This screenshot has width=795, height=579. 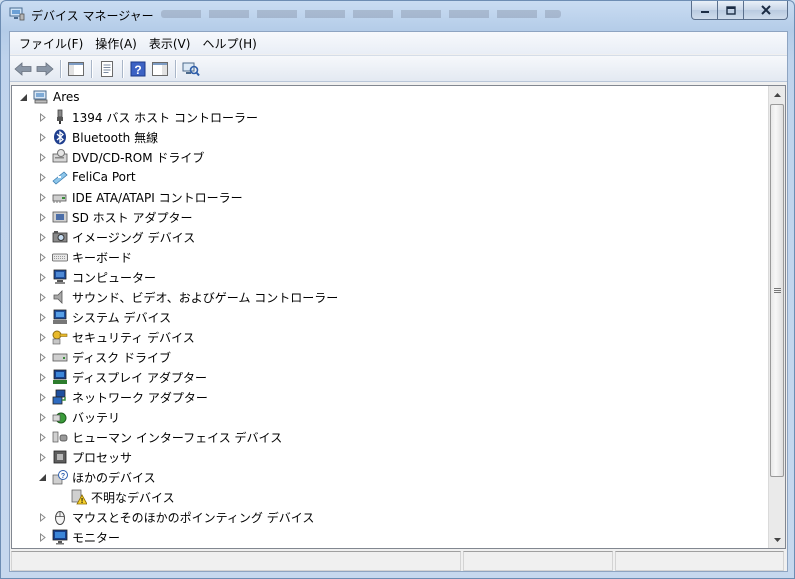 I want to click on tree-item-label: サウンド、ビデオ、およびゲーム コントローラー, so click(x=205, y=297).